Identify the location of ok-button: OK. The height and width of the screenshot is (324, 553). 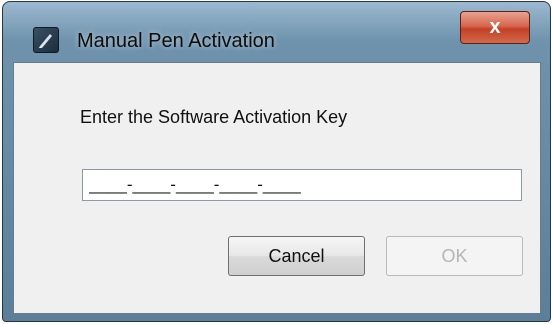
(454, 256).